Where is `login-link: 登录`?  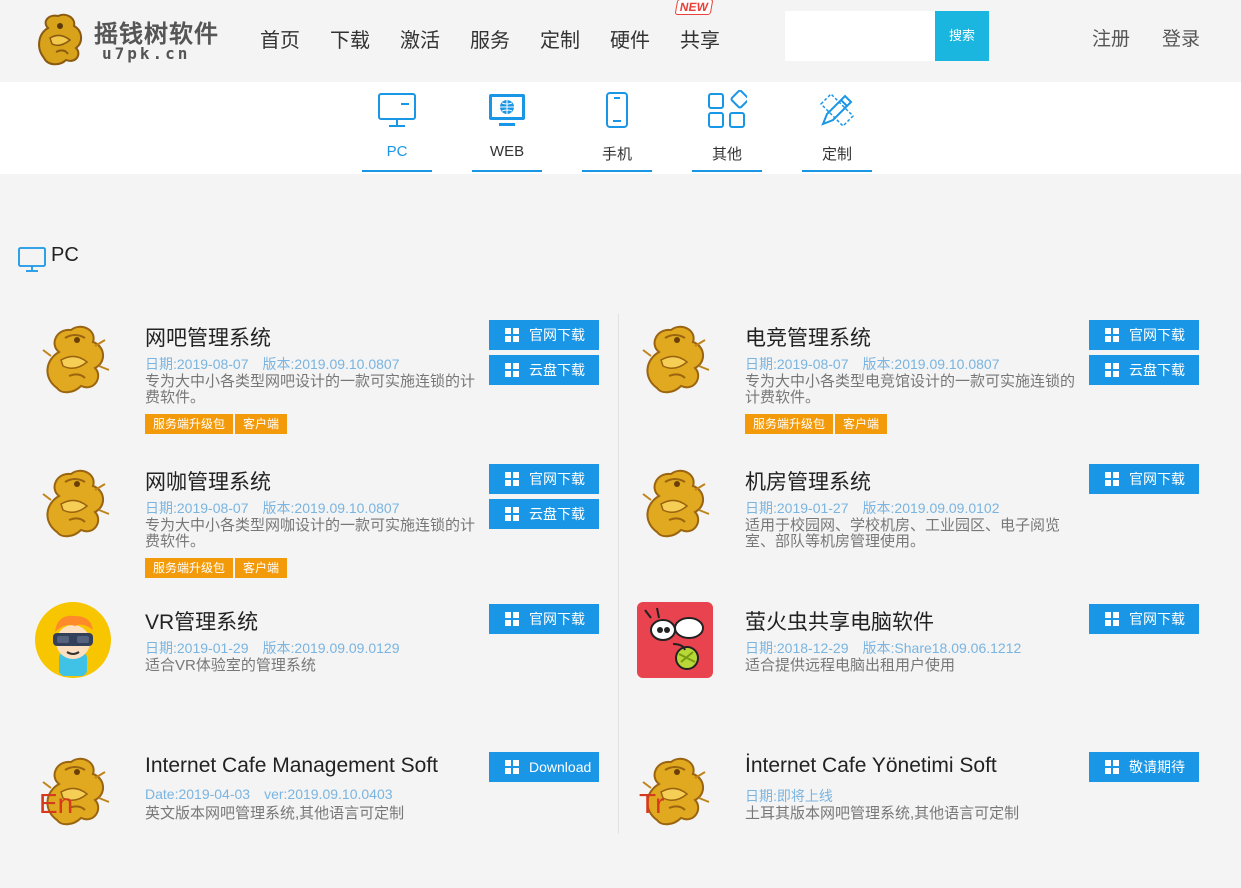
login-link: 登录 is located at coordinates (1181, 37).